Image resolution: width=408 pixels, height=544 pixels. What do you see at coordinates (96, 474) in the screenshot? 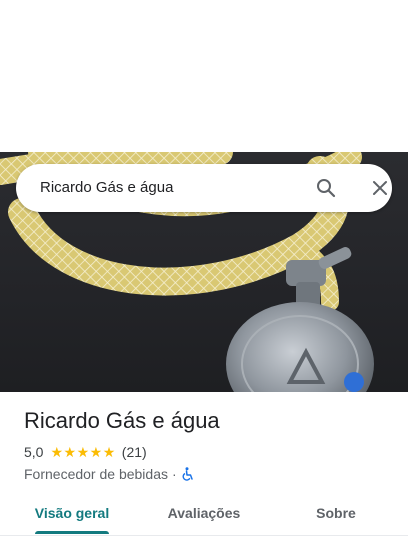
I see `category-label: Fornecedor de bebidas` at bounding box center [96, 474].